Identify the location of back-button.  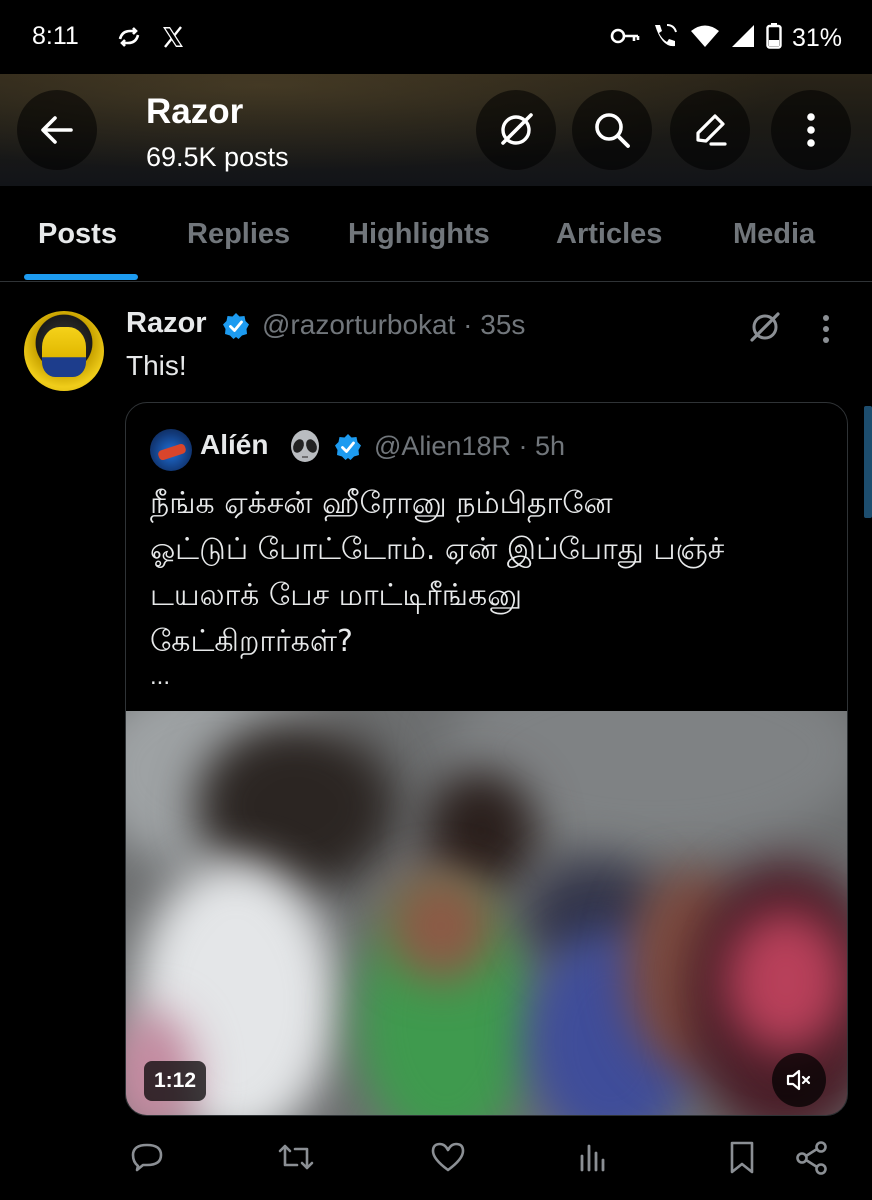
(57, 130).